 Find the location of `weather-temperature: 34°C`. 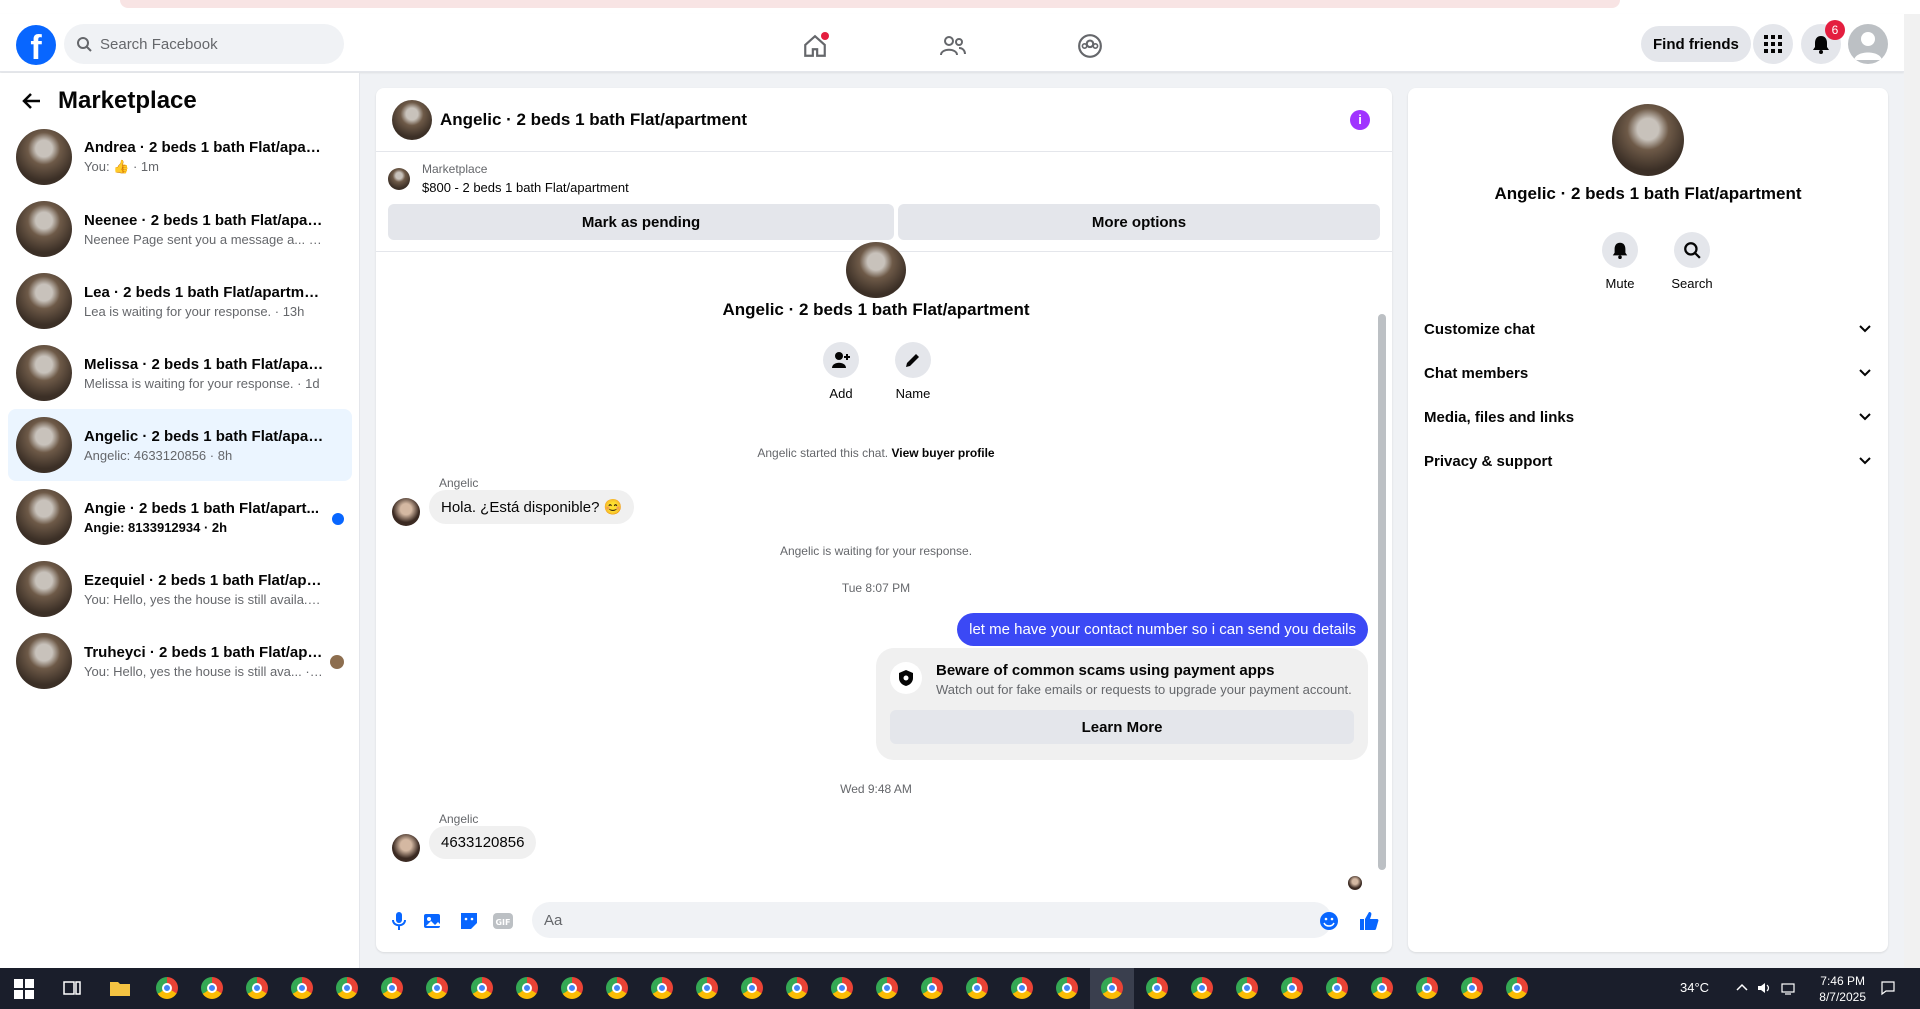

weather-temperature: 34°C is located at coordinates (1694, 987).